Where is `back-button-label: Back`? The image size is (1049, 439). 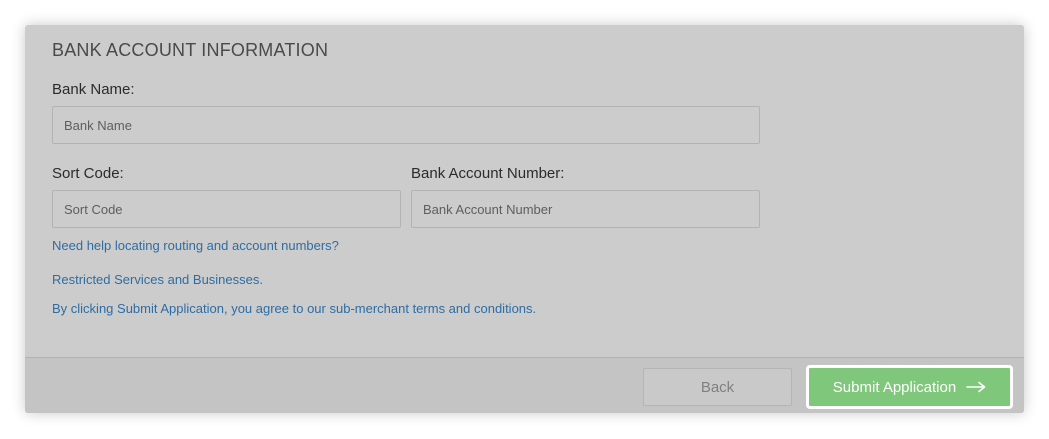 back-button-label: Back is located at coordinates (717, 387).